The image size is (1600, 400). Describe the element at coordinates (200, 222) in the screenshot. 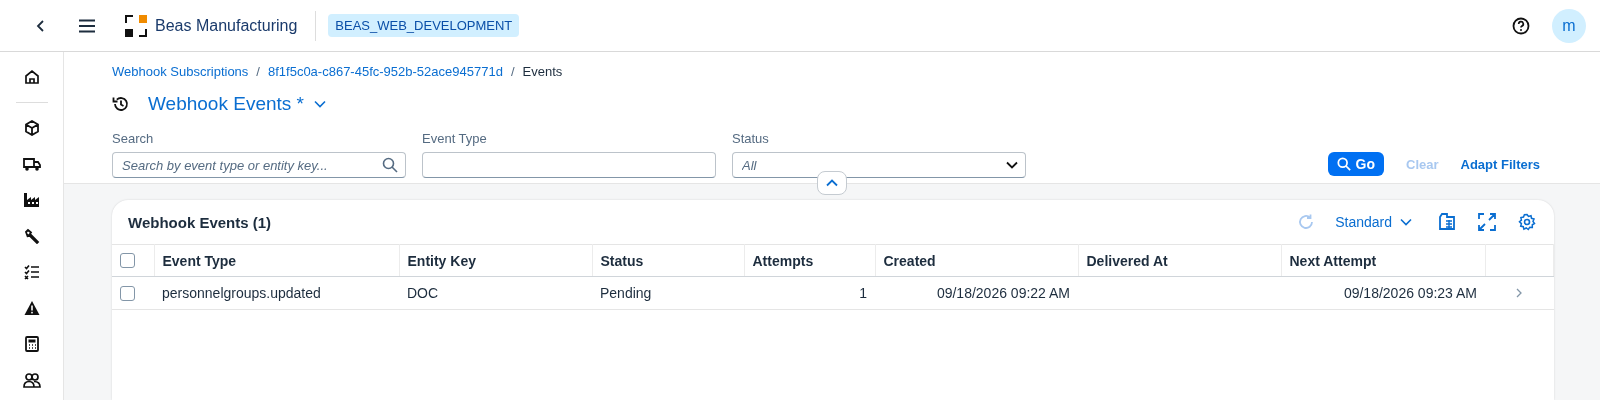

I see `table-title: Webhook Events (1)` at that location.